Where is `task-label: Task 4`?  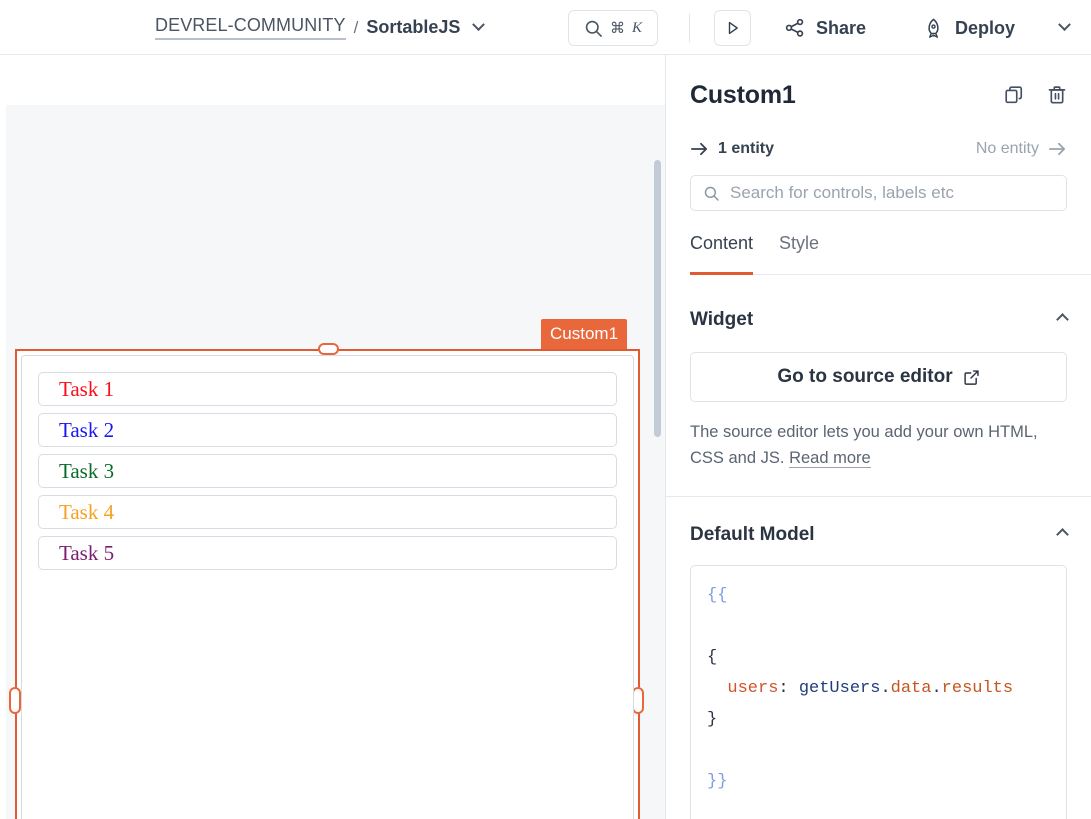 task-label: Task 4 is located at coordinates (87, 511).